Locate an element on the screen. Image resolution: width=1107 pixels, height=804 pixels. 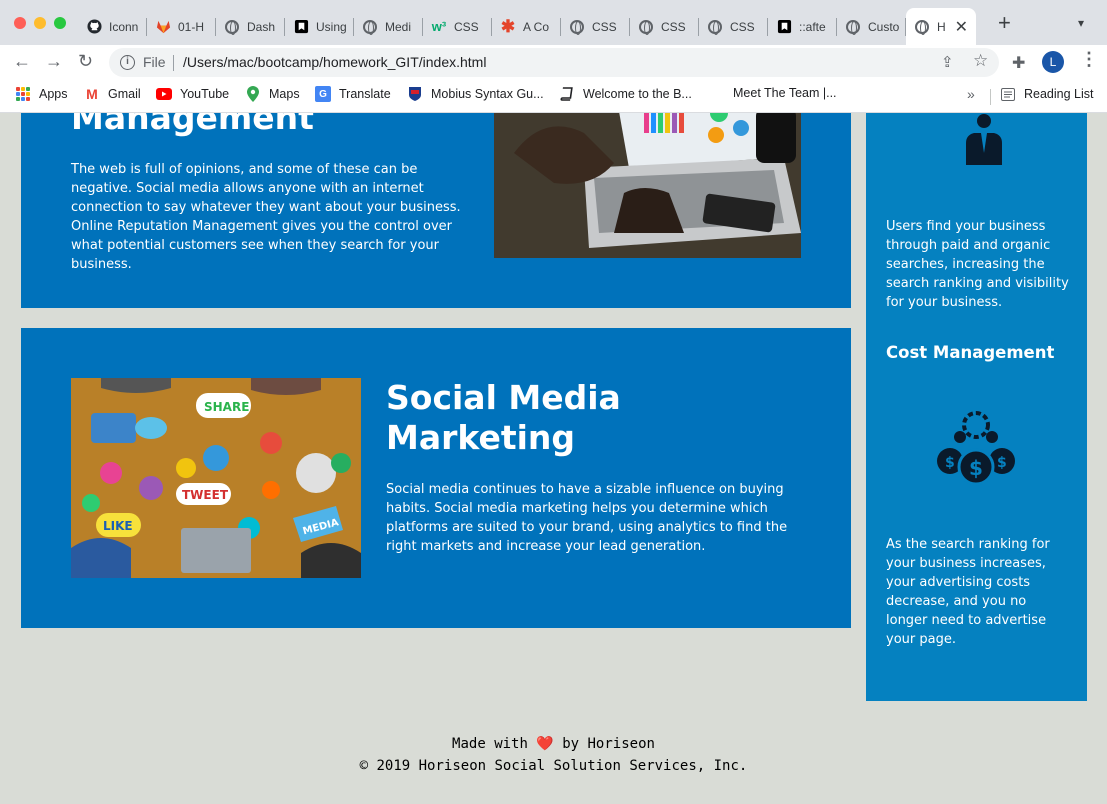
minimize-window-button is located at coordinates (40, 23).